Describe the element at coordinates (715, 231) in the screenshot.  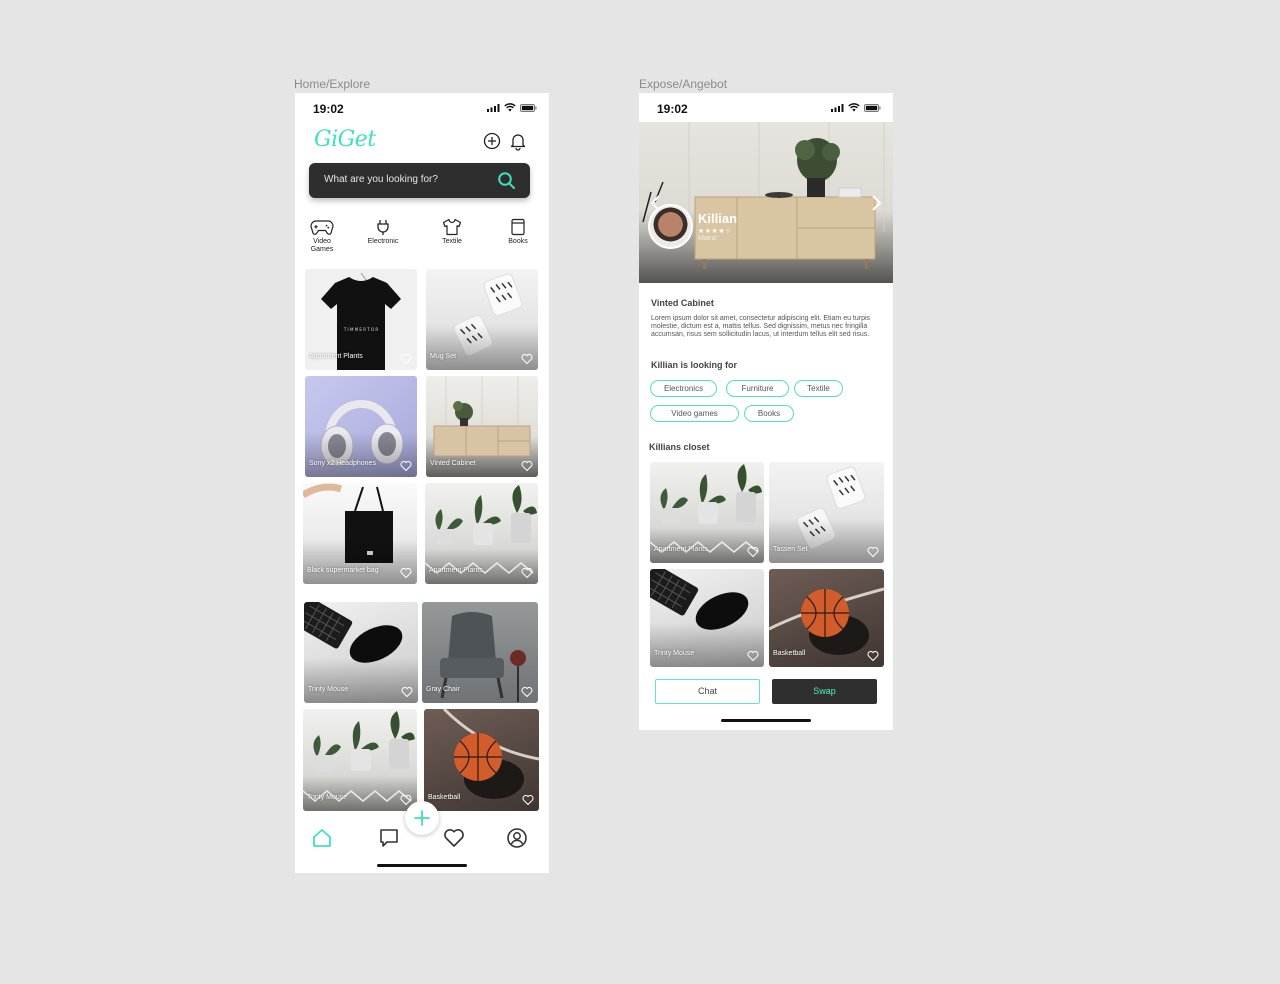
I see `rating-stars: ★★★★☆` at that location.